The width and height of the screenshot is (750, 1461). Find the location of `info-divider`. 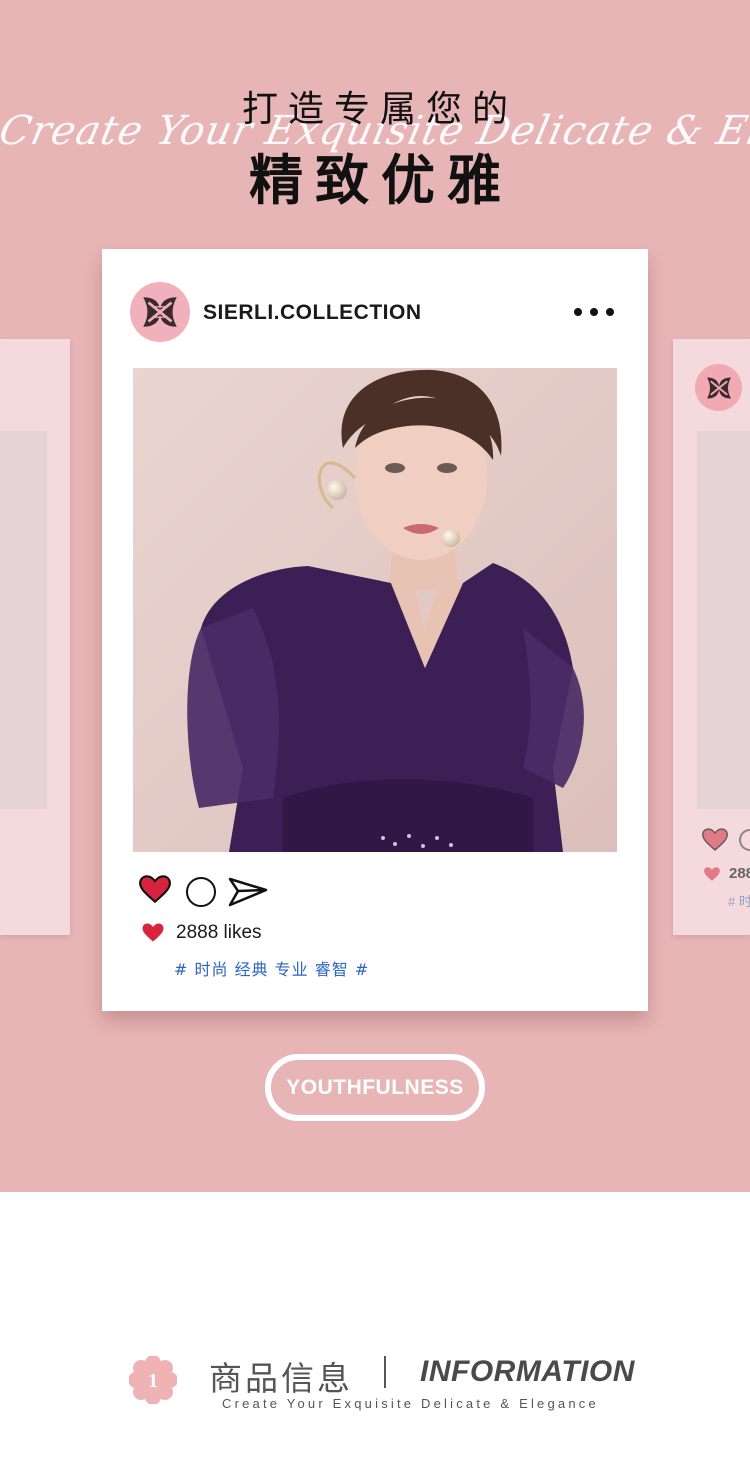

info-divider is located at coordinates (385, 1372).